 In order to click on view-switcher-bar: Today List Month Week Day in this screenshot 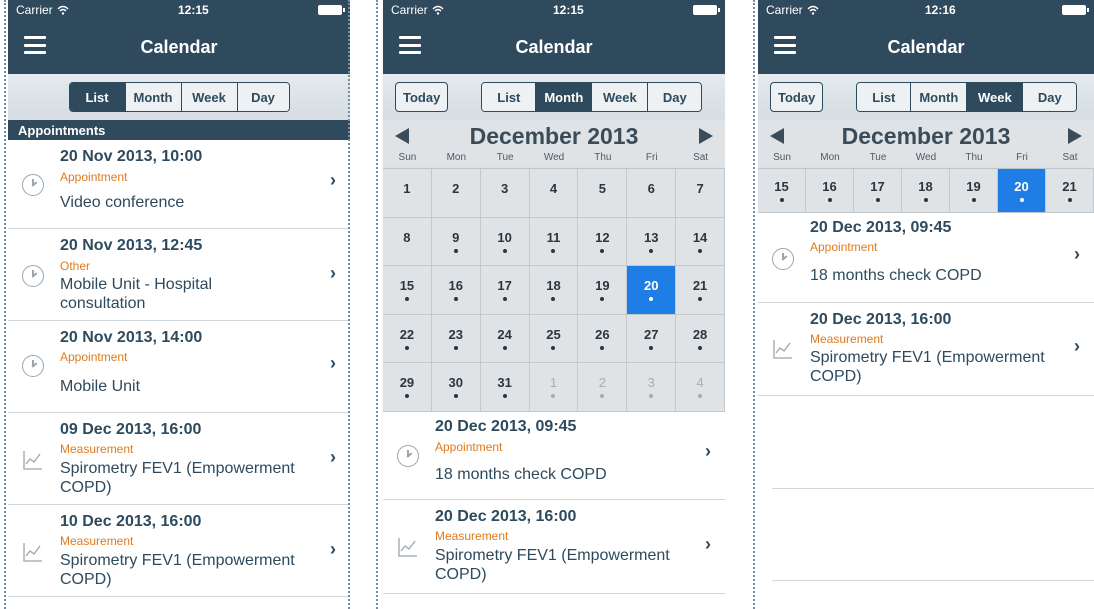, I will do `click(554, 97)`.